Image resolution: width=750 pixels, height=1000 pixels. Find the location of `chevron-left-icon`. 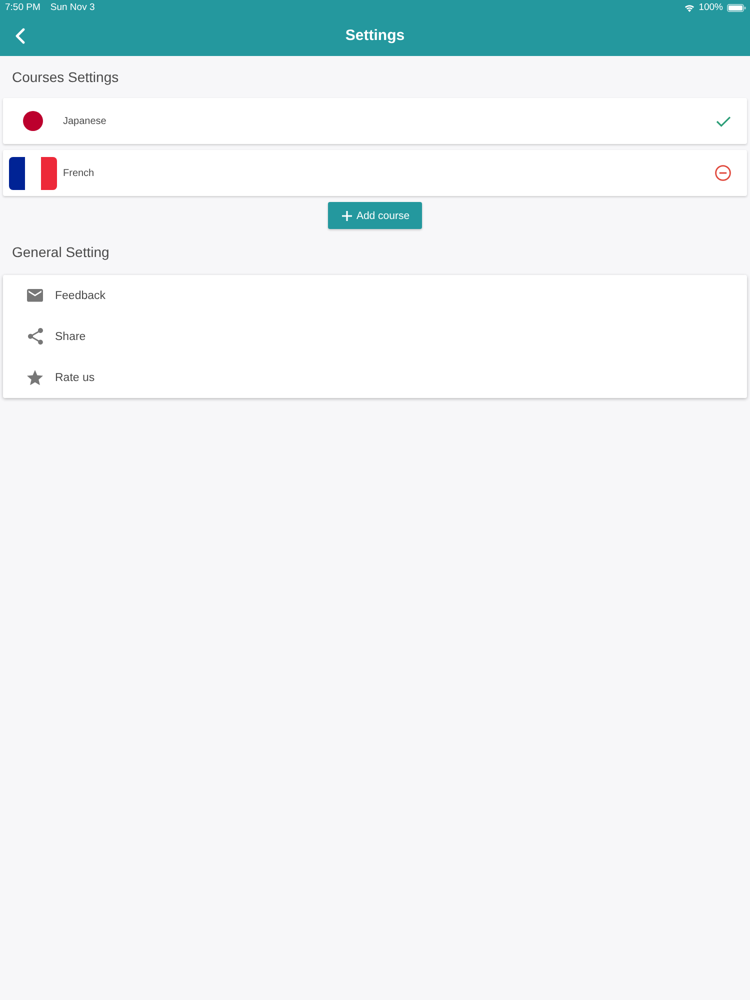

chevron-left-icon is located at coordinates (20, 36).